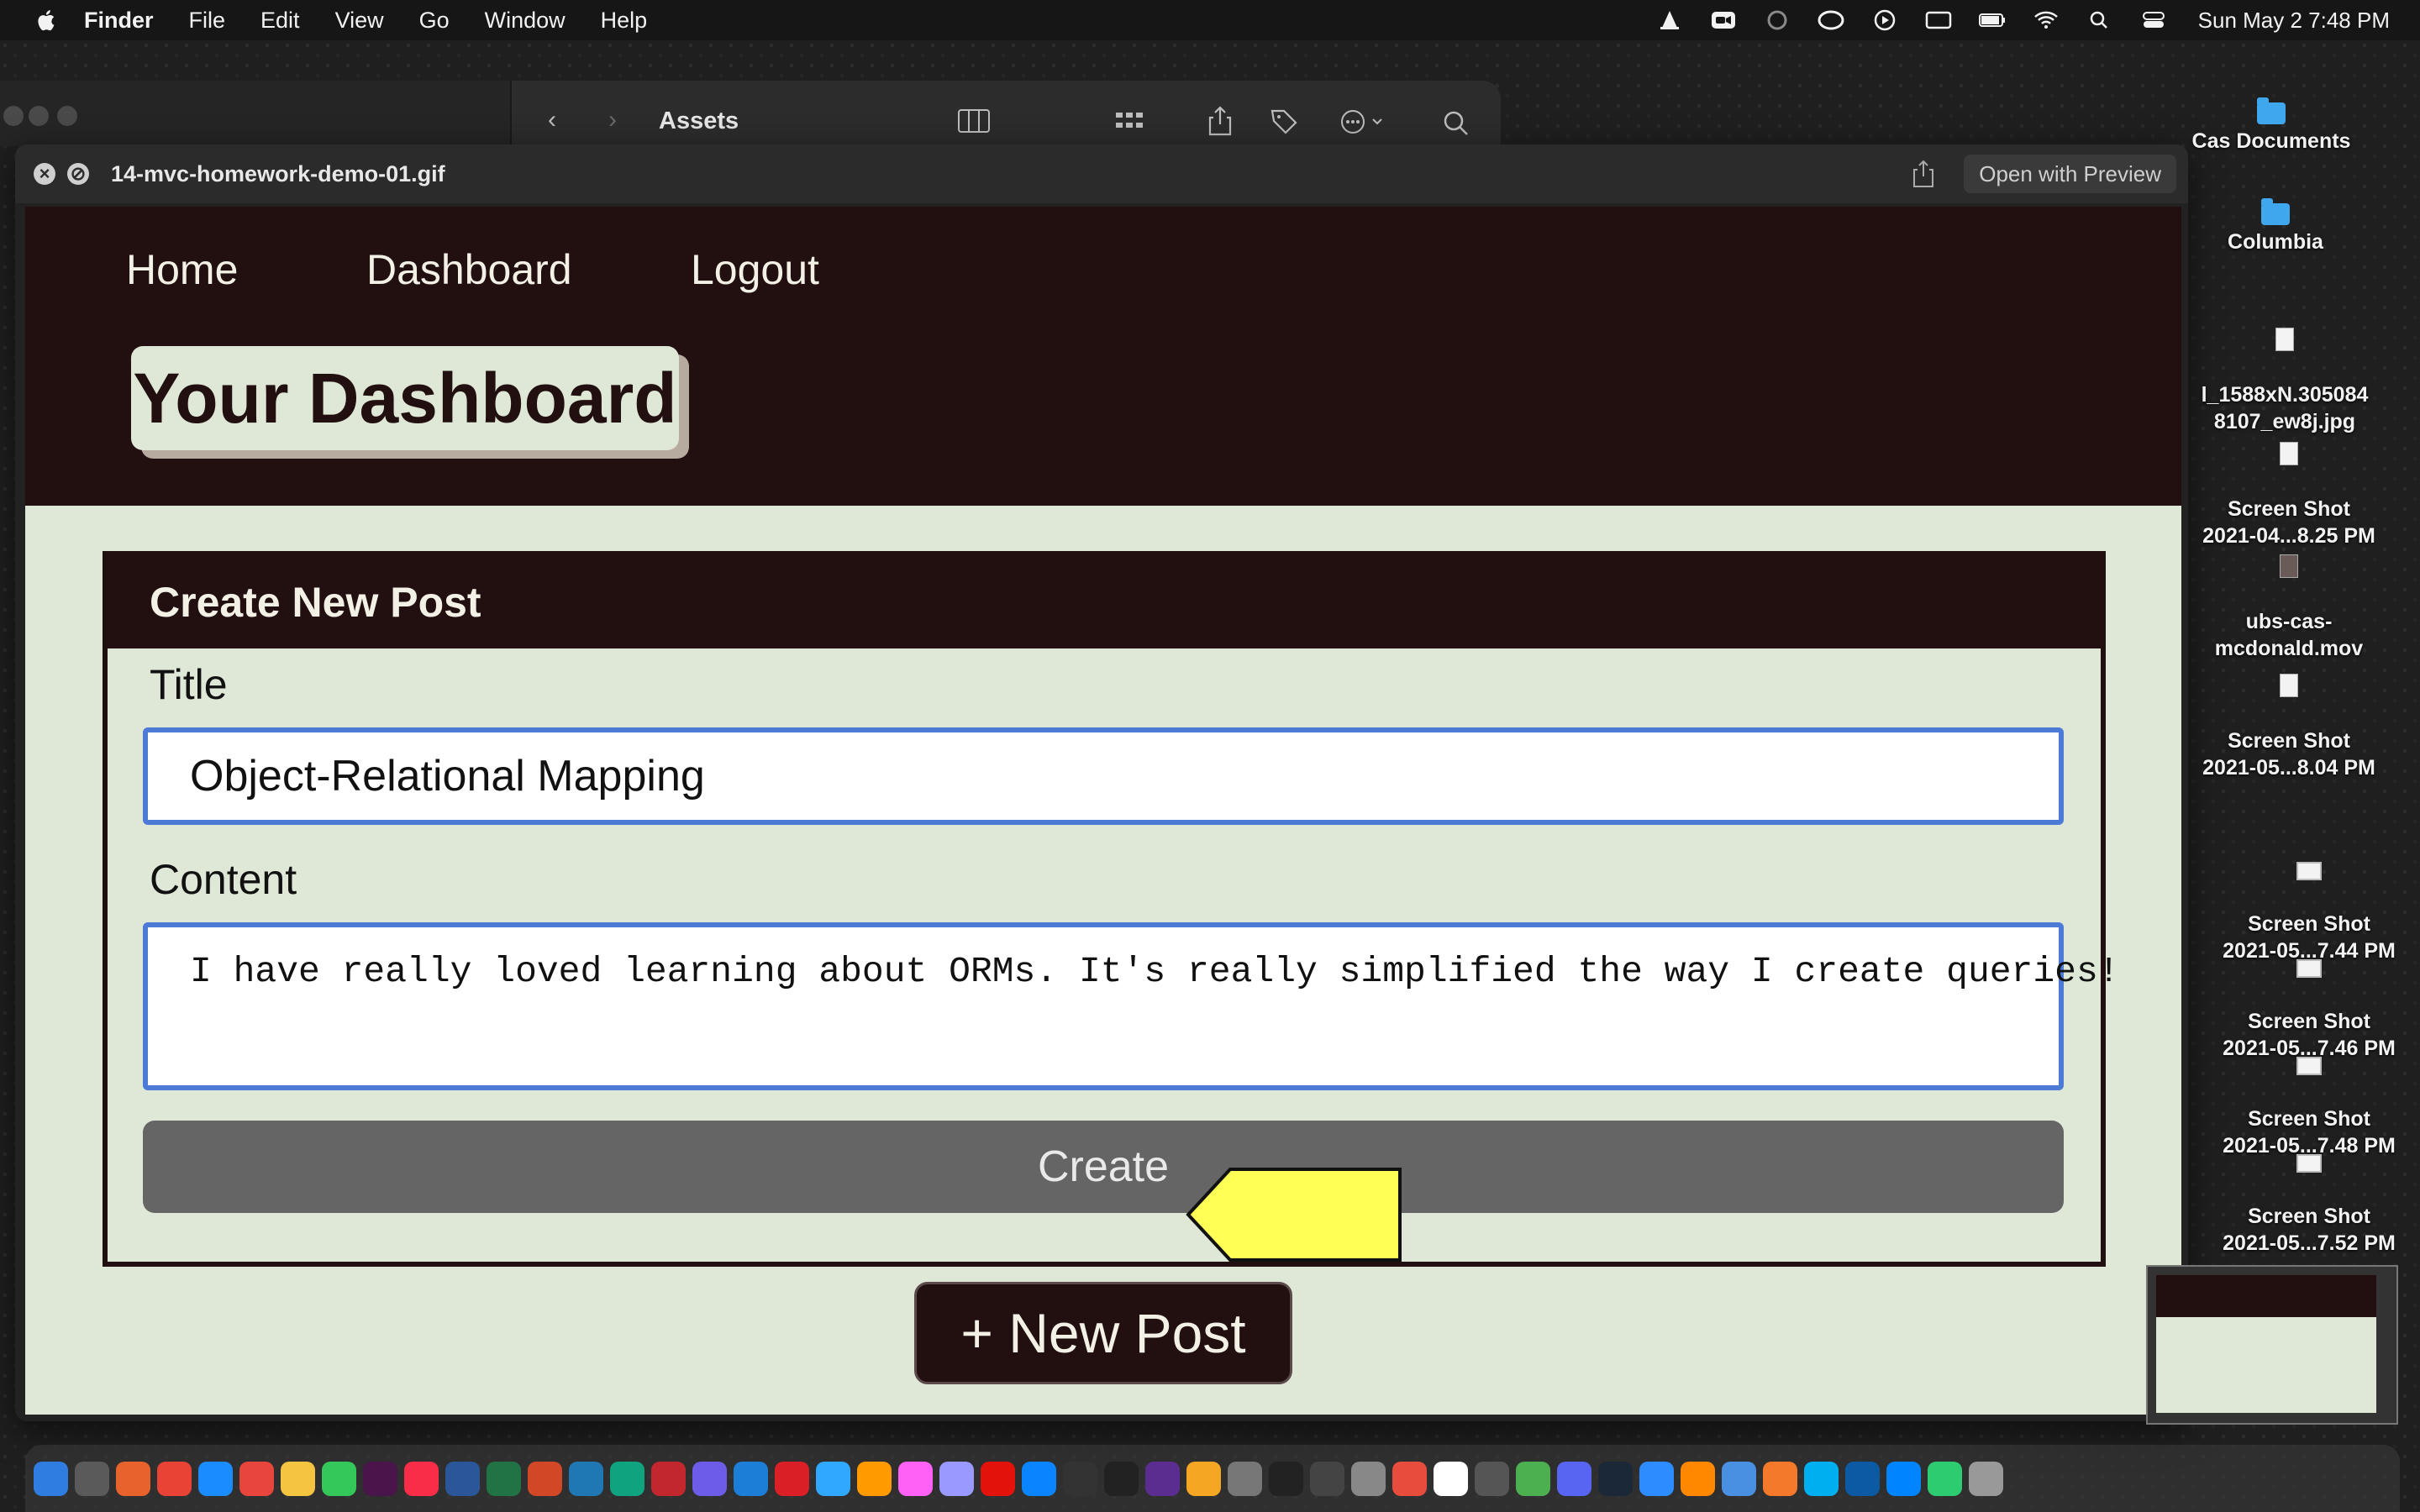 The width and height of the screenshot is (2420, 1512). Describe the element at coordinates (133, 1478) in the screenshot. I see `dock-app-firefox-icon` at that location.